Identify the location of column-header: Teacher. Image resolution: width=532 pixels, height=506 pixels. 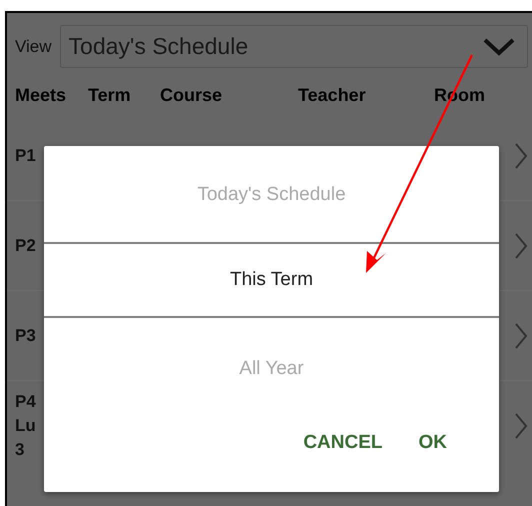
(332, 95).